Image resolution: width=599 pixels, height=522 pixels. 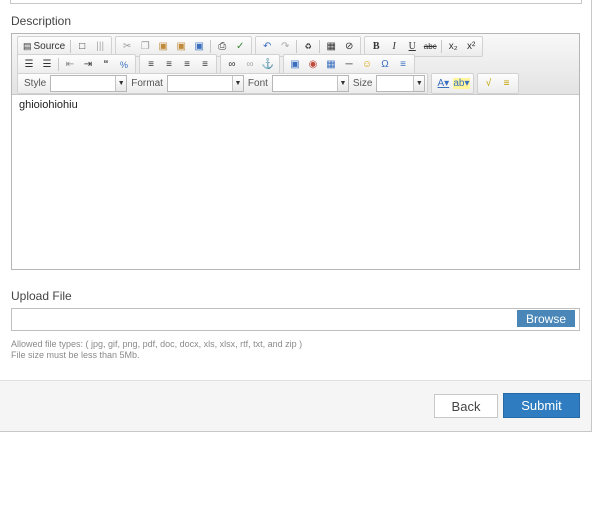 I want to click on table-button: ▦, so click(x=331, y=64).